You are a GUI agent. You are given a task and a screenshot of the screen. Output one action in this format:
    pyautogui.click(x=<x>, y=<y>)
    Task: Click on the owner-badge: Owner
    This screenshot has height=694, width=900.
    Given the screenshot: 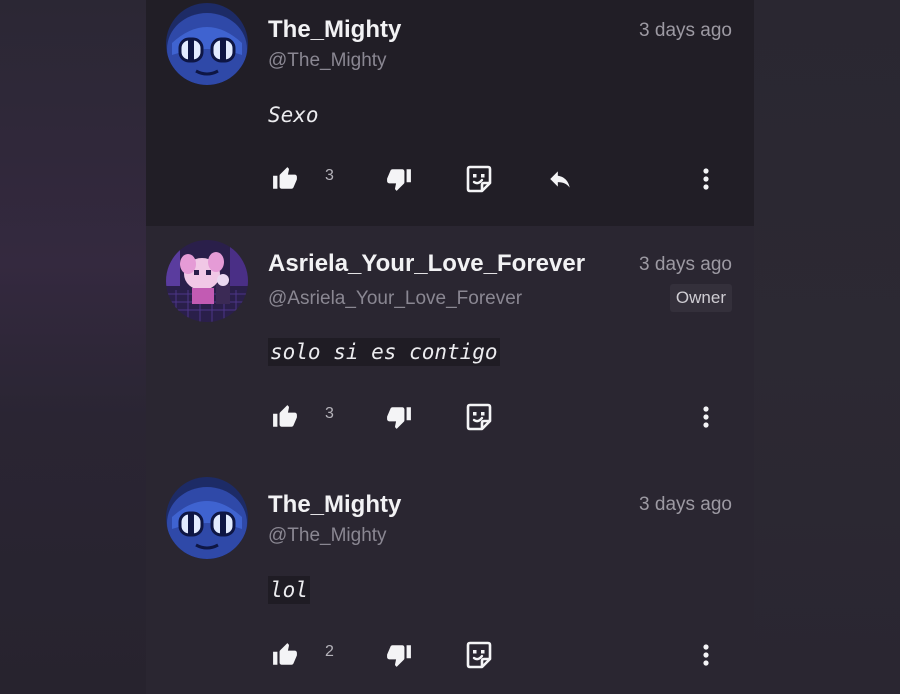 What is the action you would take?
    pyautogui.click(x=700, y=298)
    